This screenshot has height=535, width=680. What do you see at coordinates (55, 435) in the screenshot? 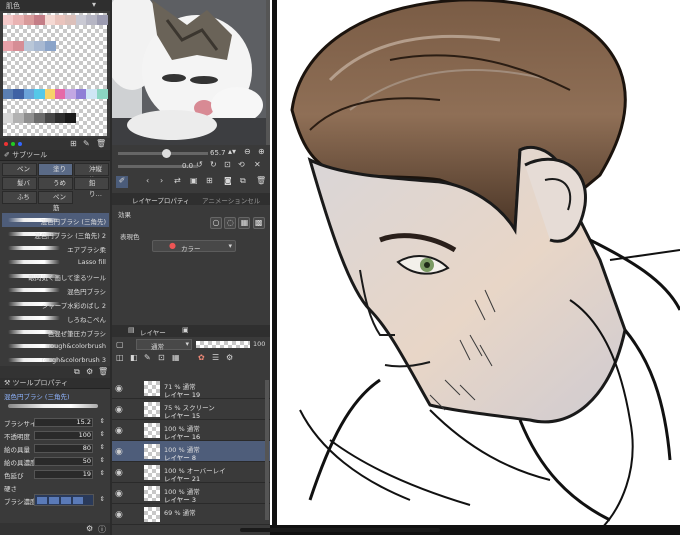
I see `tool-property-row: 不透明度 100 ⇕` at bounding box center [55, 435].